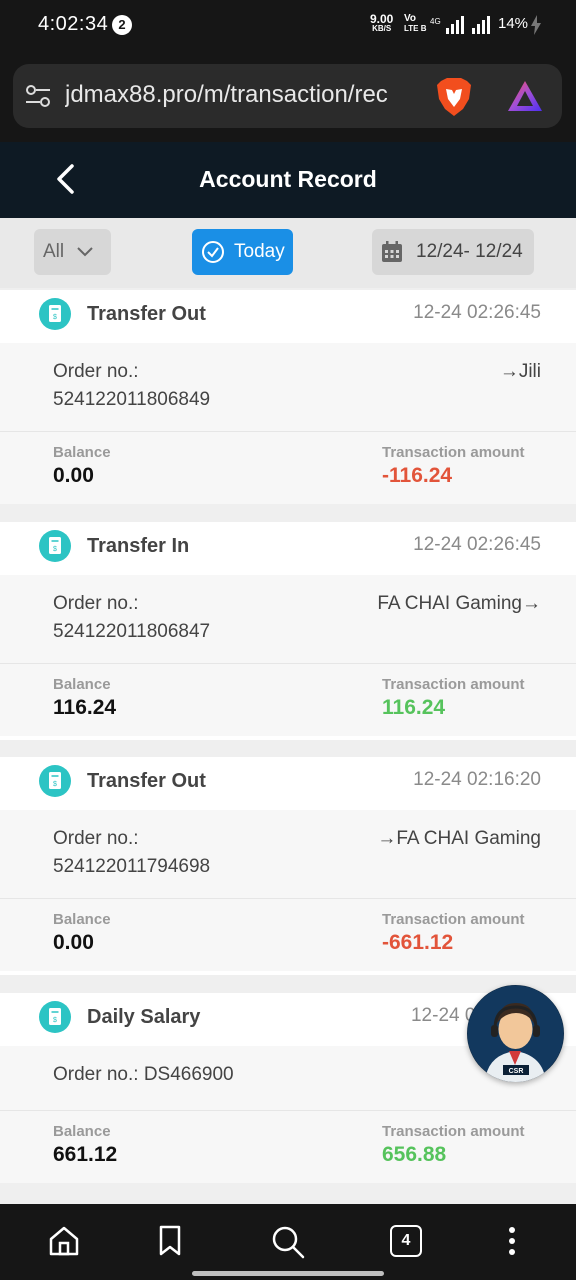 This screenshot has height=1280, width=576. I want to click on gesture-home-bar, so click(288, 1273).